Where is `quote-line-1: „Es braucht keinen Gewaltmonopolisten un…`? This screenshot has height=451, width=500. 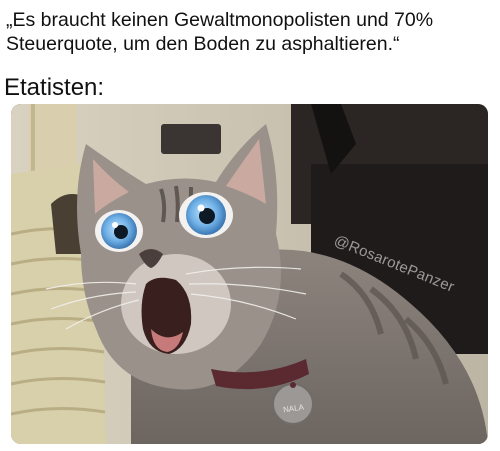
quote-line-1: „Es braucht keinen Gewaltmonopolisten un… is located at coordinates (220, 20).